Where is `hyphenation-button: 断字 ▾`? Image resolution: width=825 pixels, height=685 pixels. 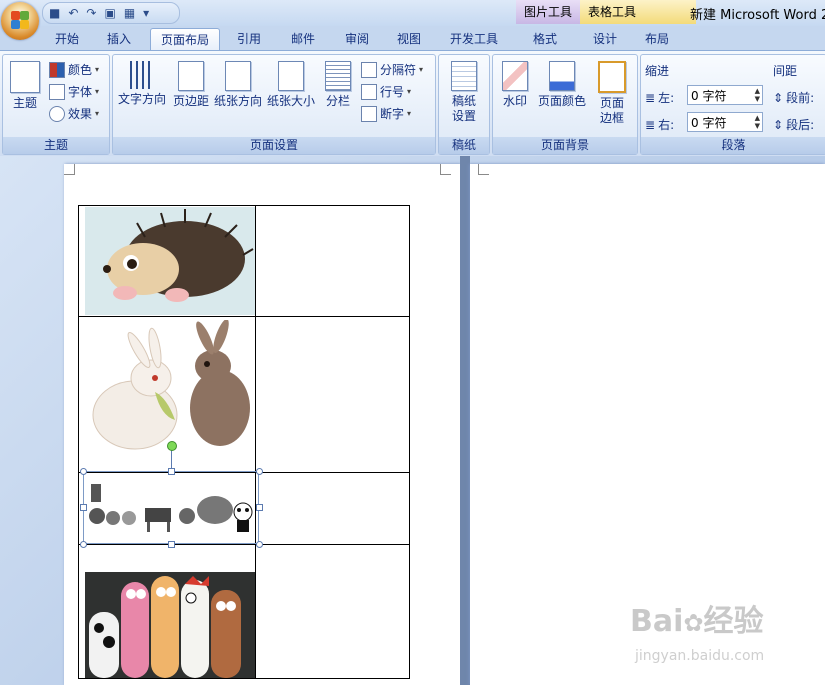
hyphenation-button: 断字 ▾ is located at coordinates (386, 113).